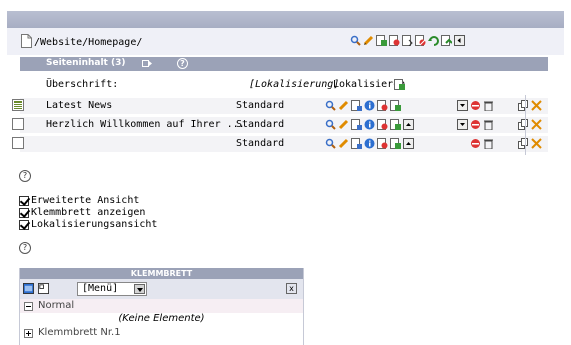 This screenshot has height=345, width=571. Describe the element at coordinates (420, 40) in the screenshot. I see `hide-page-icon` at that location.